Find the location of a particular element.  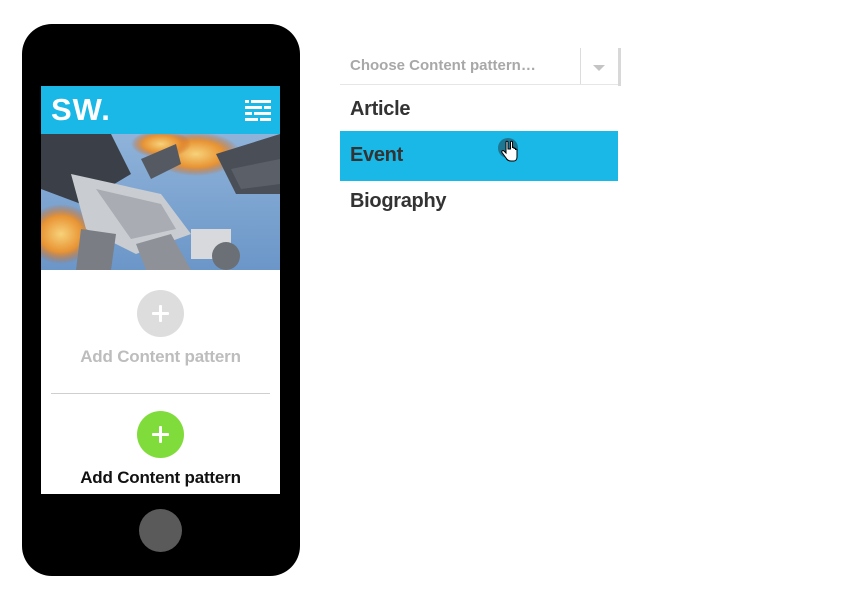

hero-image is located at coordinates (160, 202).